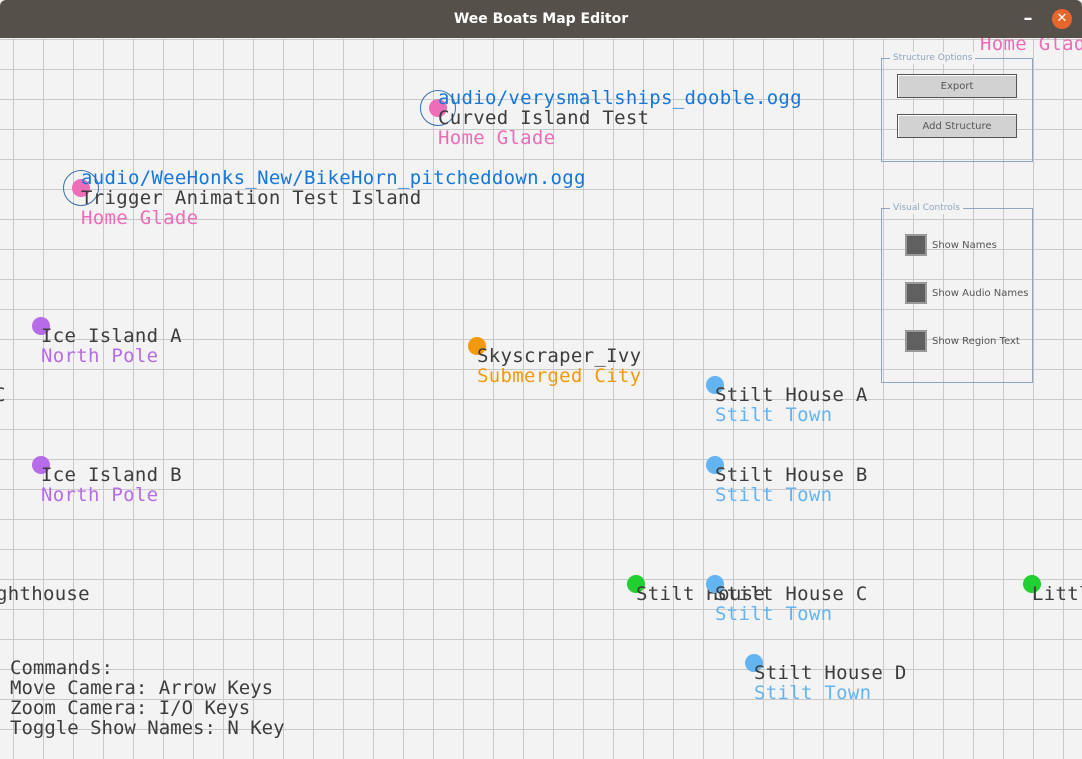 The image size is (1082, 759). Describe the element at coordinates (1057, 594) in the screenshot. I see `structure-name-label: Little` at that location.